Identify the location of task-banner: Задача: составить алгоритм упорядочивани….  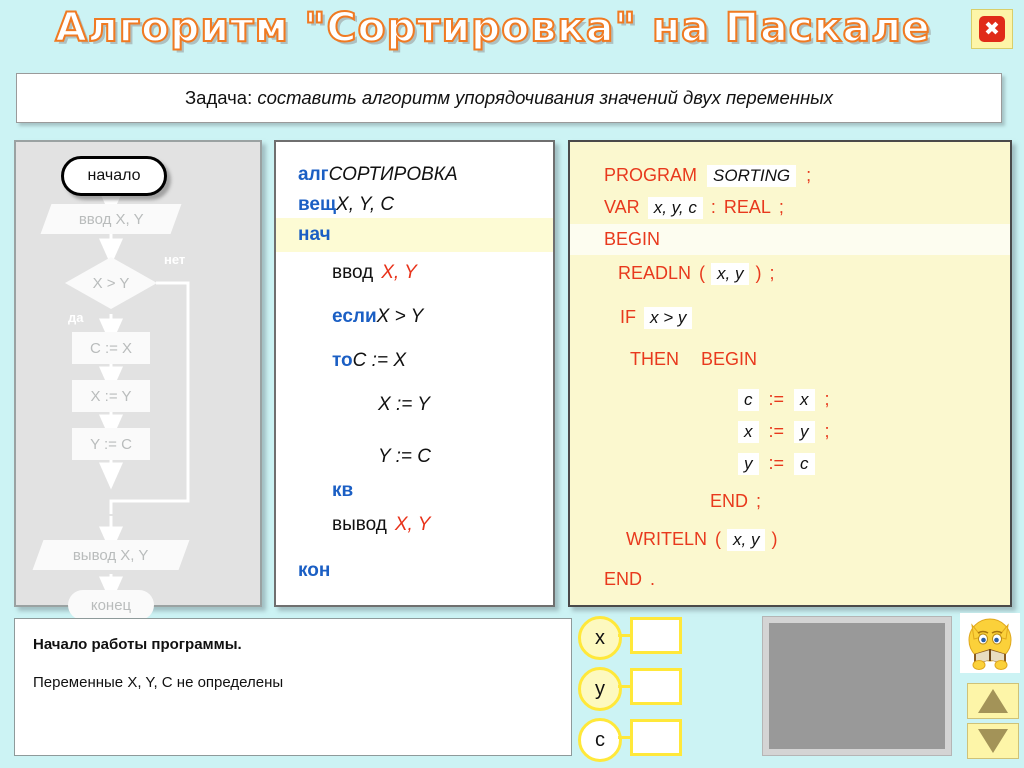
(509, 98).